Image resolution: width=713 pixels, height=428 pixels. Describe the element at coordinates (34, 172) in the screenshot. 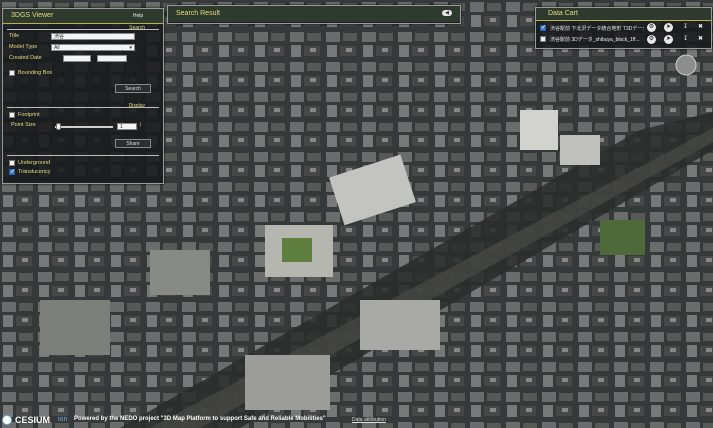

I see `translucency-label: Translucency` at that location.